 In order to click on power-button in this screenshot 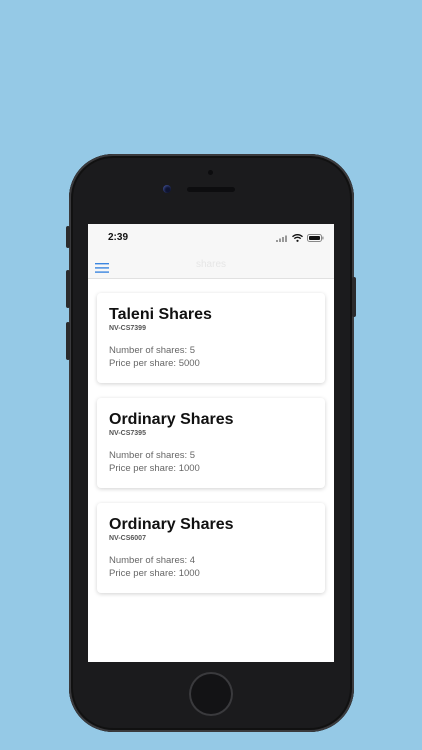, I will do `click(354, 297)`.